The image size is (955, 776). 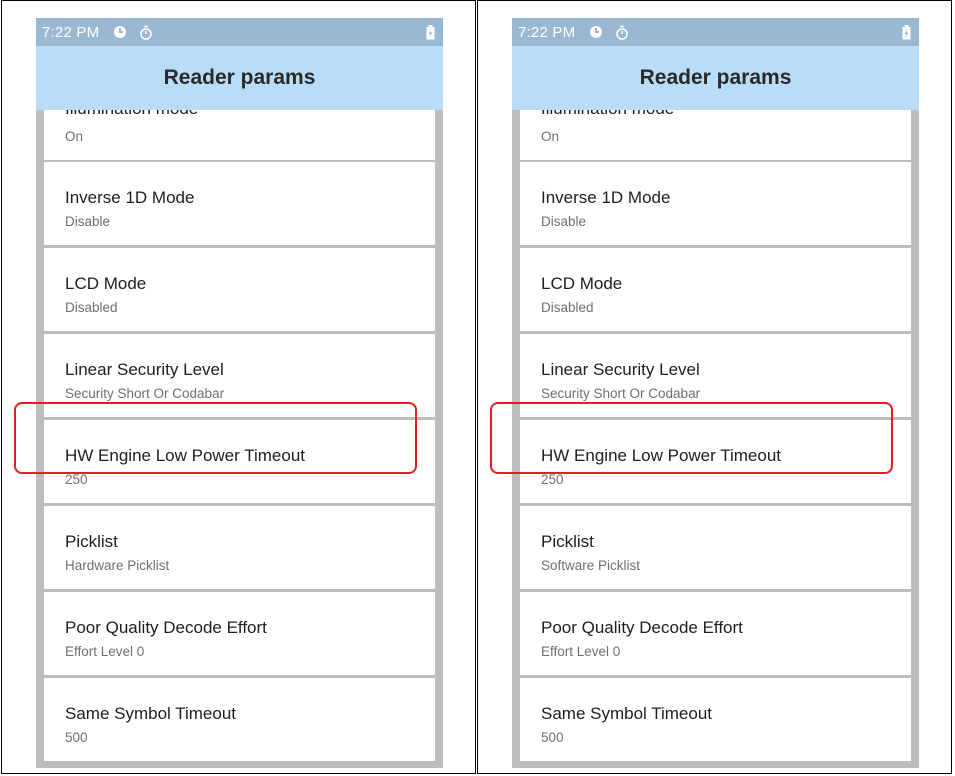 What do you see at coordinates (591, 565) in the screenshot?
I see `item-value: Software Picklist` at bounding box center [591, 565].